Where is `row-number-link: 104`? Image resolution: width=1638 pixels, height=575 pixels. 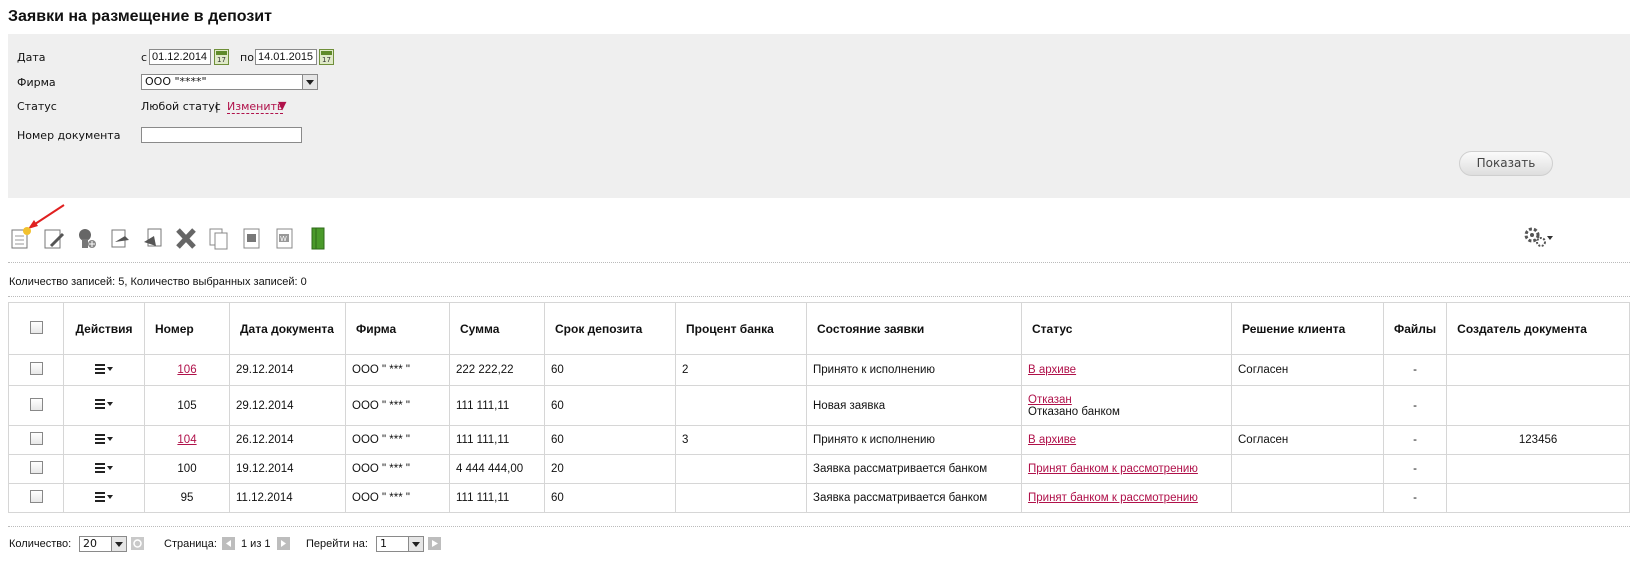
row-number-link: 104 is located at coordinates (186, 440).